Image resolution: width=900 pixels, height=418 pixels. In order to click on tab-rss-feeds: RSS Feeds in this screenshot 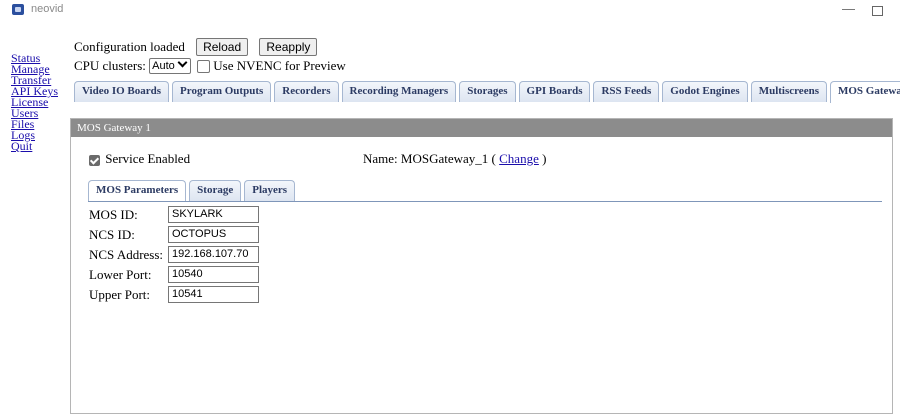, I will do `click(626, 91)`.